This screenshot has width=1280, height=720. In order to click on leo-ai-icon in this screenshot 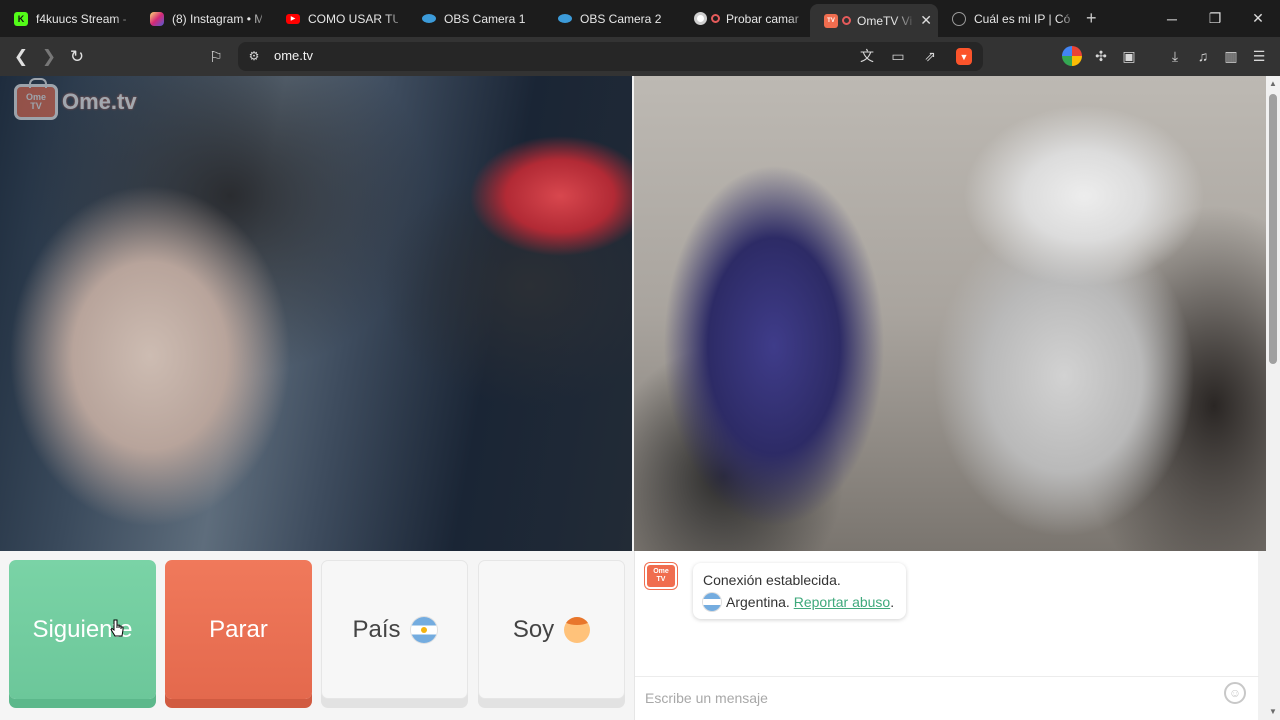, I will do `click(1072, 56)`.